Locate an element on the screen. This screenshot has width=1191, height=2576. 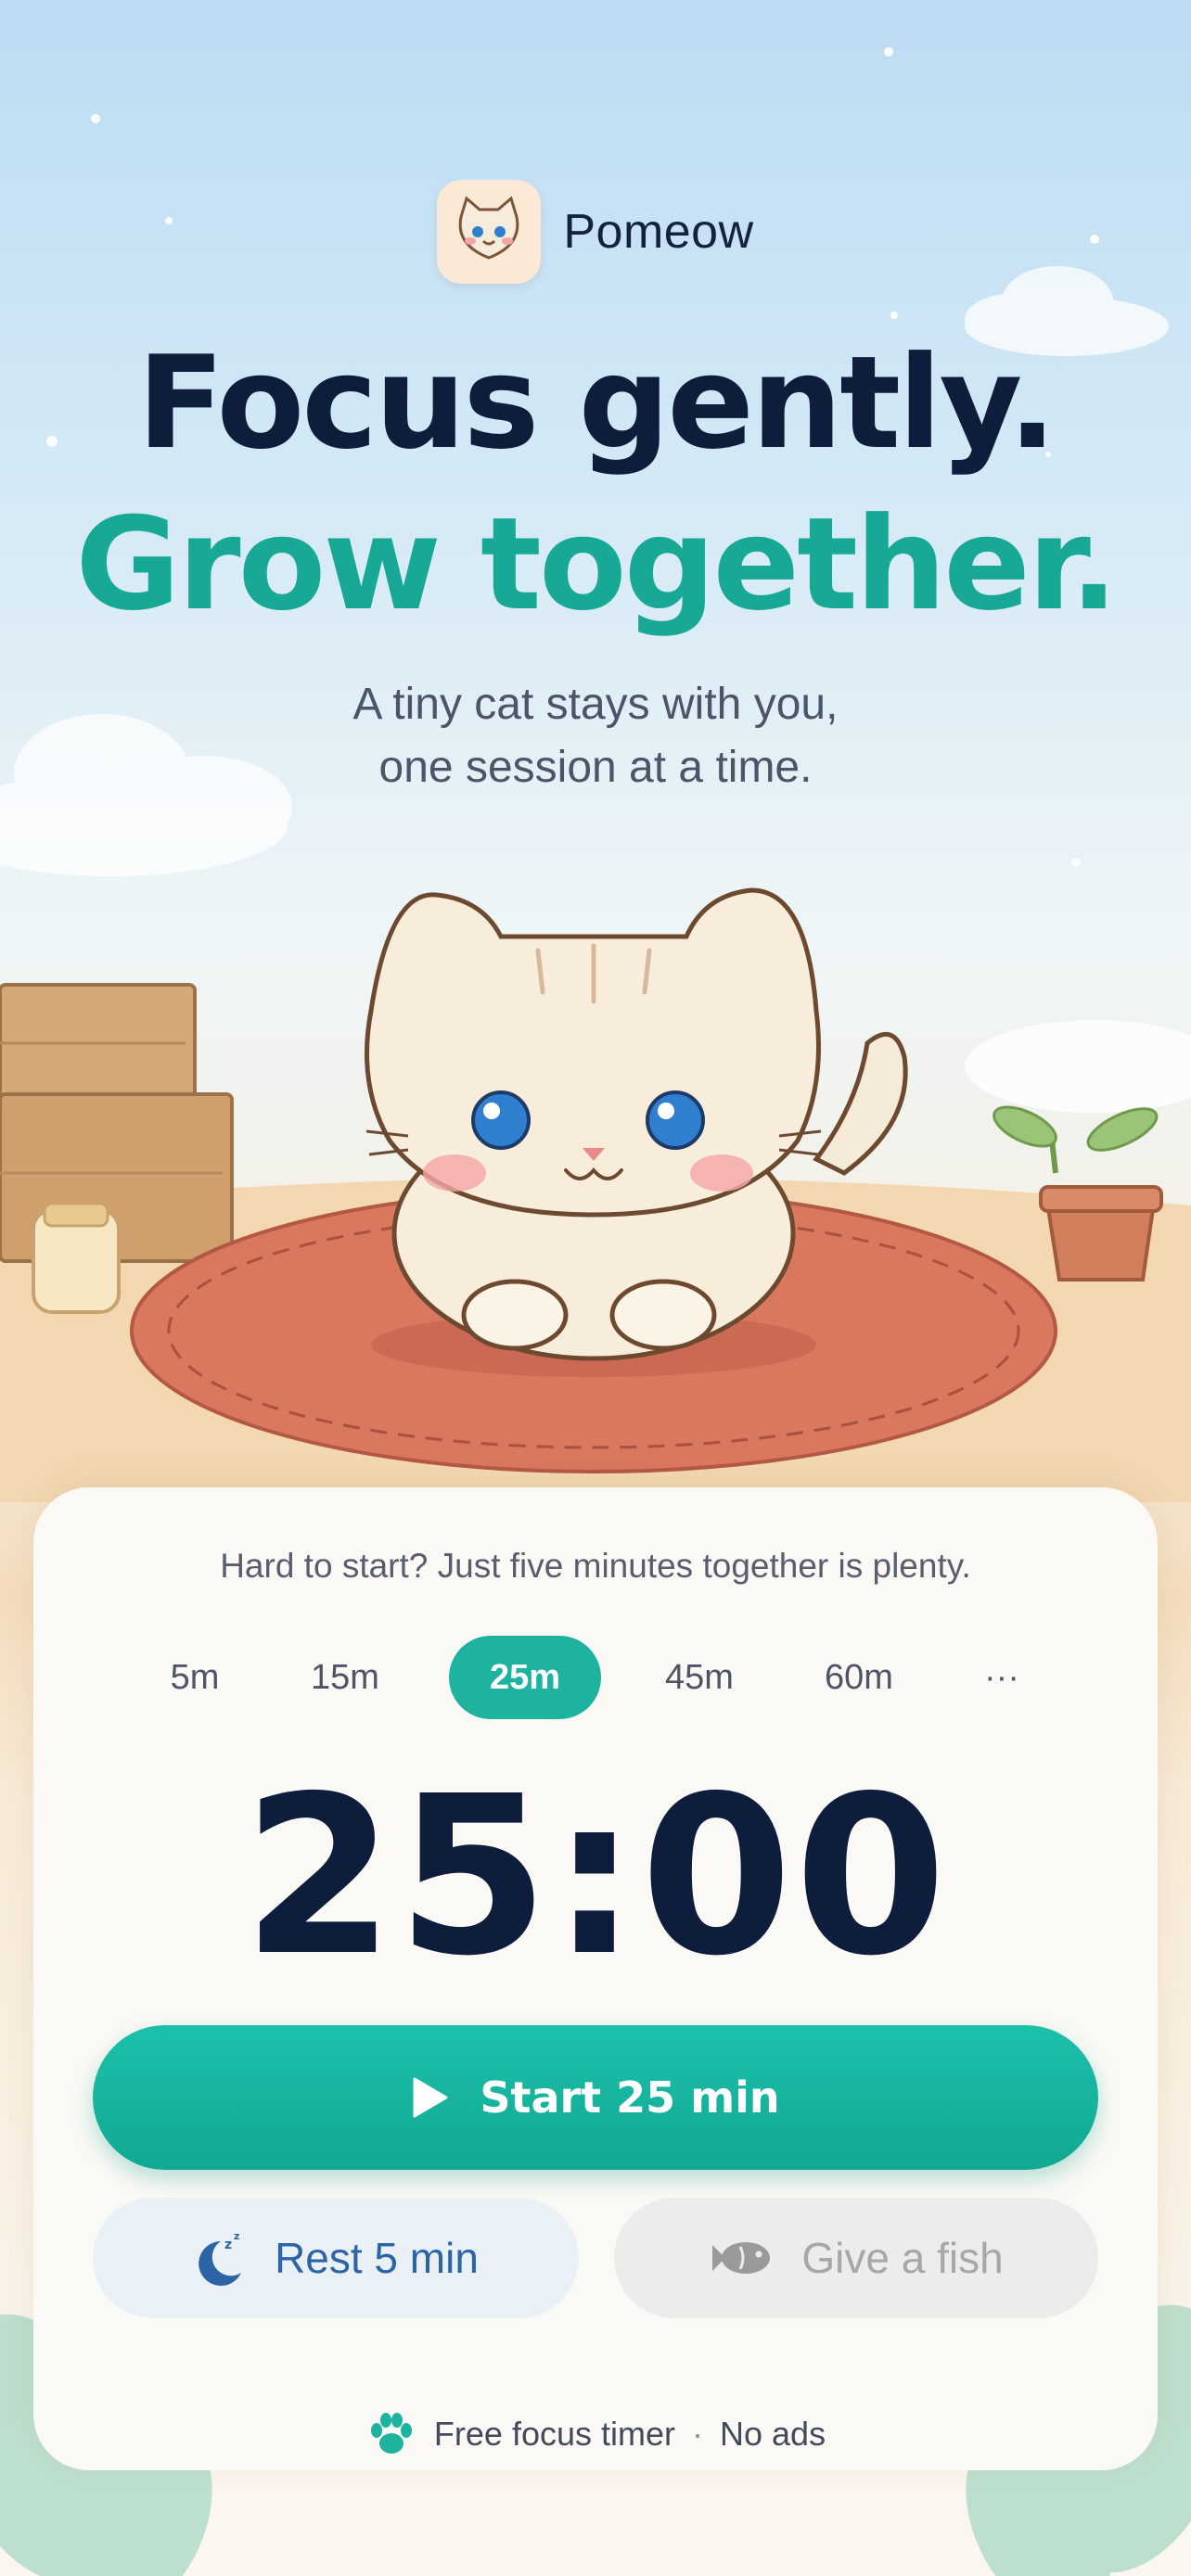
footer: Free focus timer · No ads is located at coordinates (595, 2434).